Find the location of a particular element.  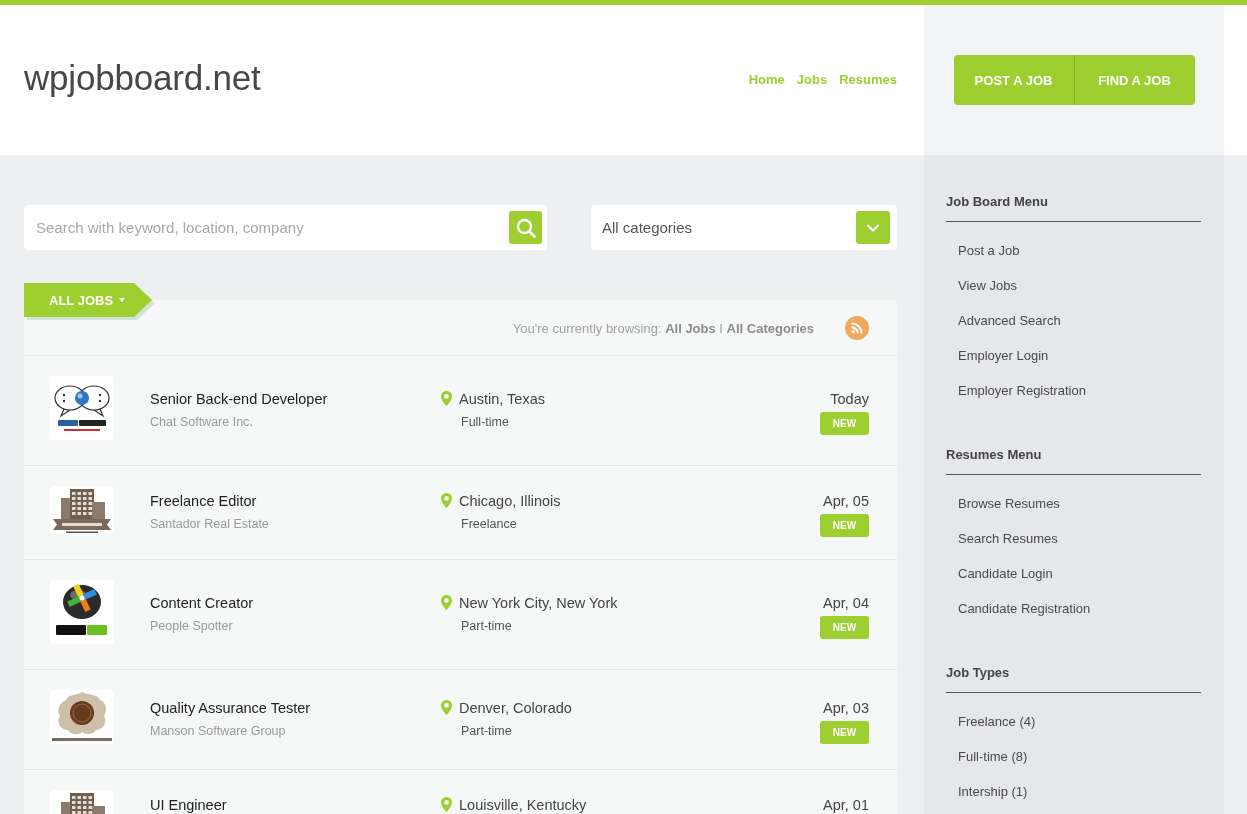

sidebar-link: Post a Job is located at coordinates (989, 250).